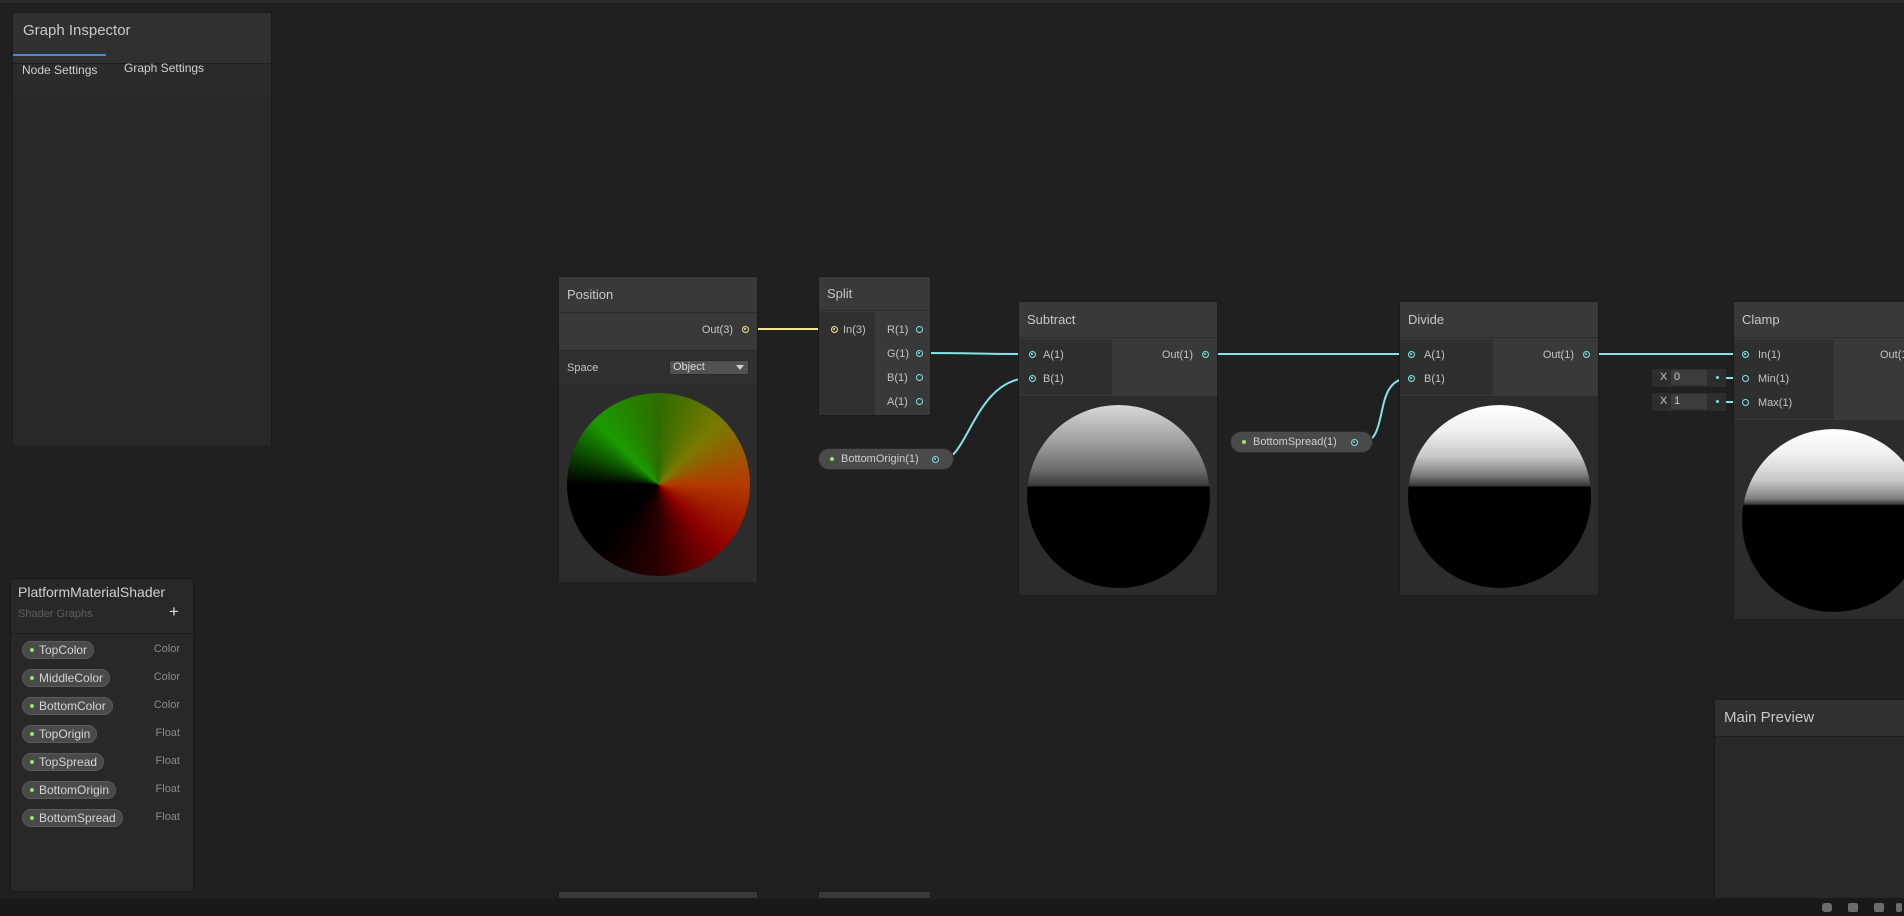 This screenshot has height=916, width=1904. Describe the element at coordinates (1769, 355) in the screenshot. I see `clamp-in-label: In(1)` at that location.